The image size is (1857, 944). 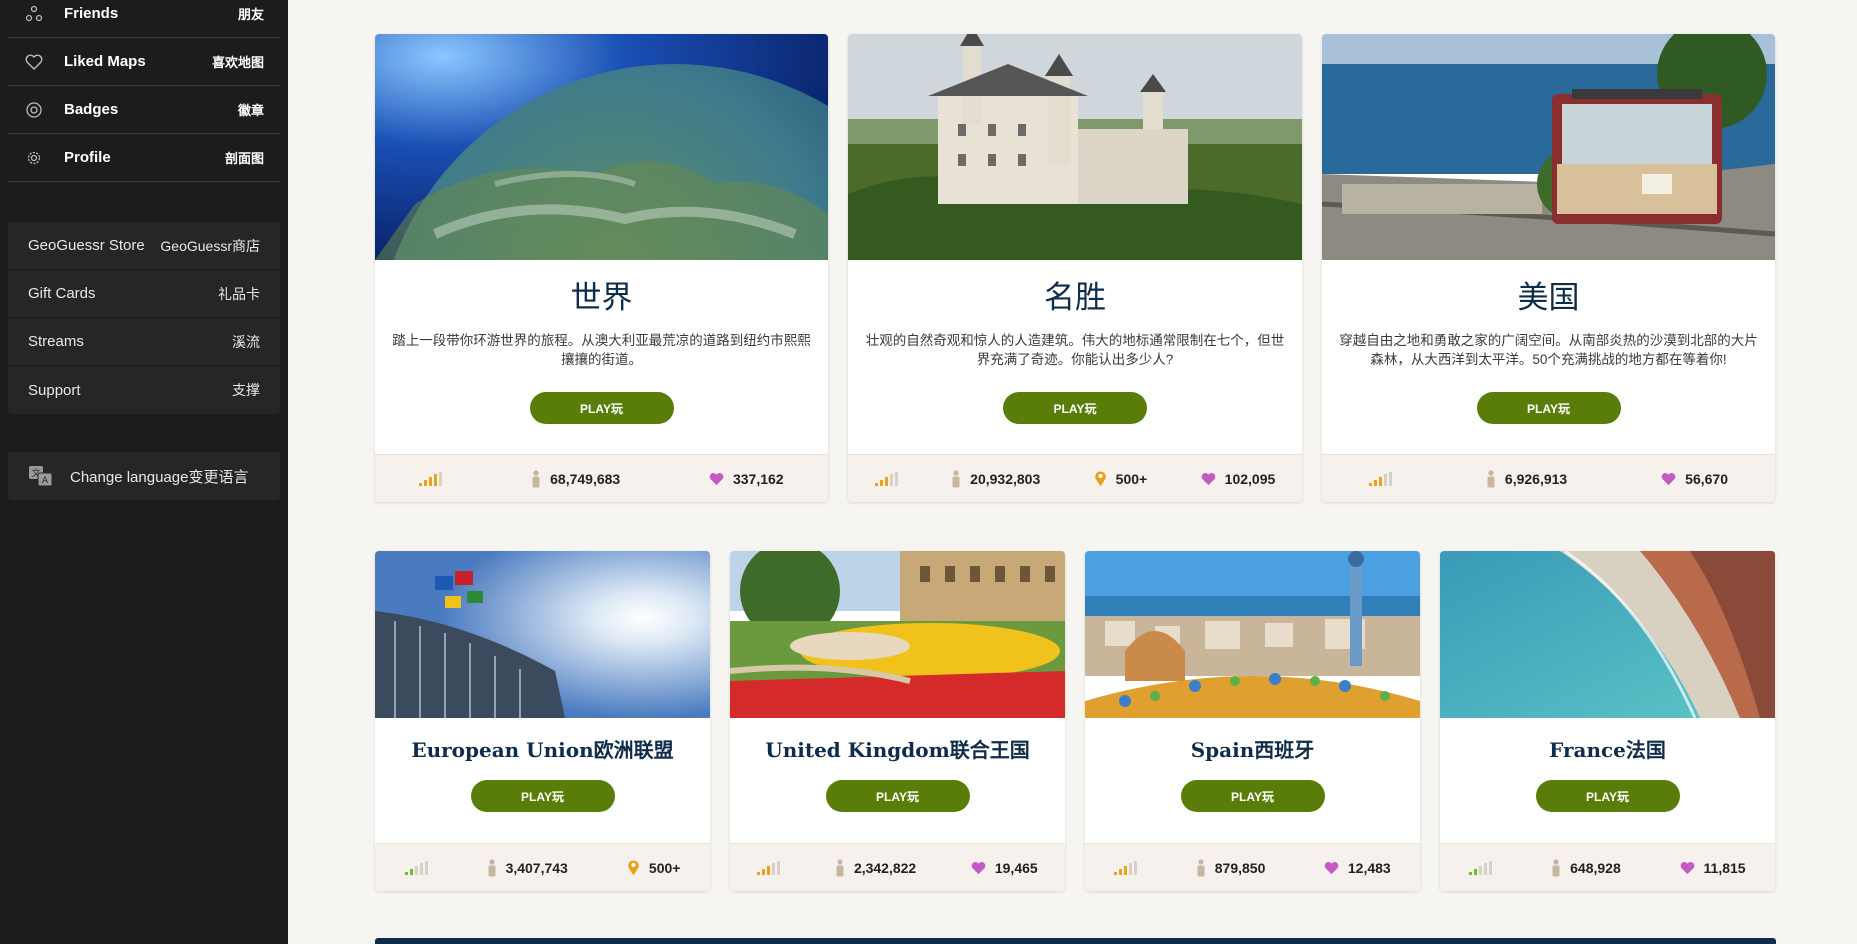 What do you see at coordinates (885, 867) in the screenshot?
I see `plays-count: 2,342,822` at bounding box center [885, 867].